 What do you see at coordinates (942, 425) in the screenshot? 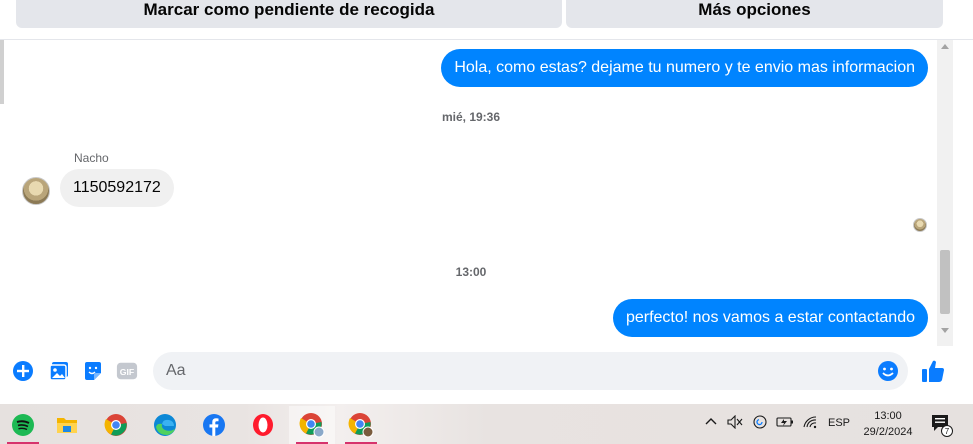
I see `notification-center-icon: 7` at bounding box center [942, 425].